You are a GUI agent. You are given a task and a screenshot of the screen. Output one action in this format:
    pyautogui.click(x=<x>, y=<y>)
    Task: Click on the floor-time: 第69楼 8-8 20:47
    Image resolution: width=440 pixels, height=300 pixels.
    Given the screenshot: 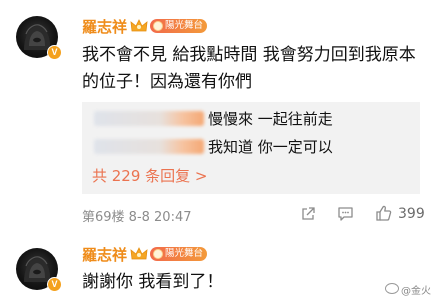 What is the action you would take?
    pyautogui.click(x=137, y=217)
    